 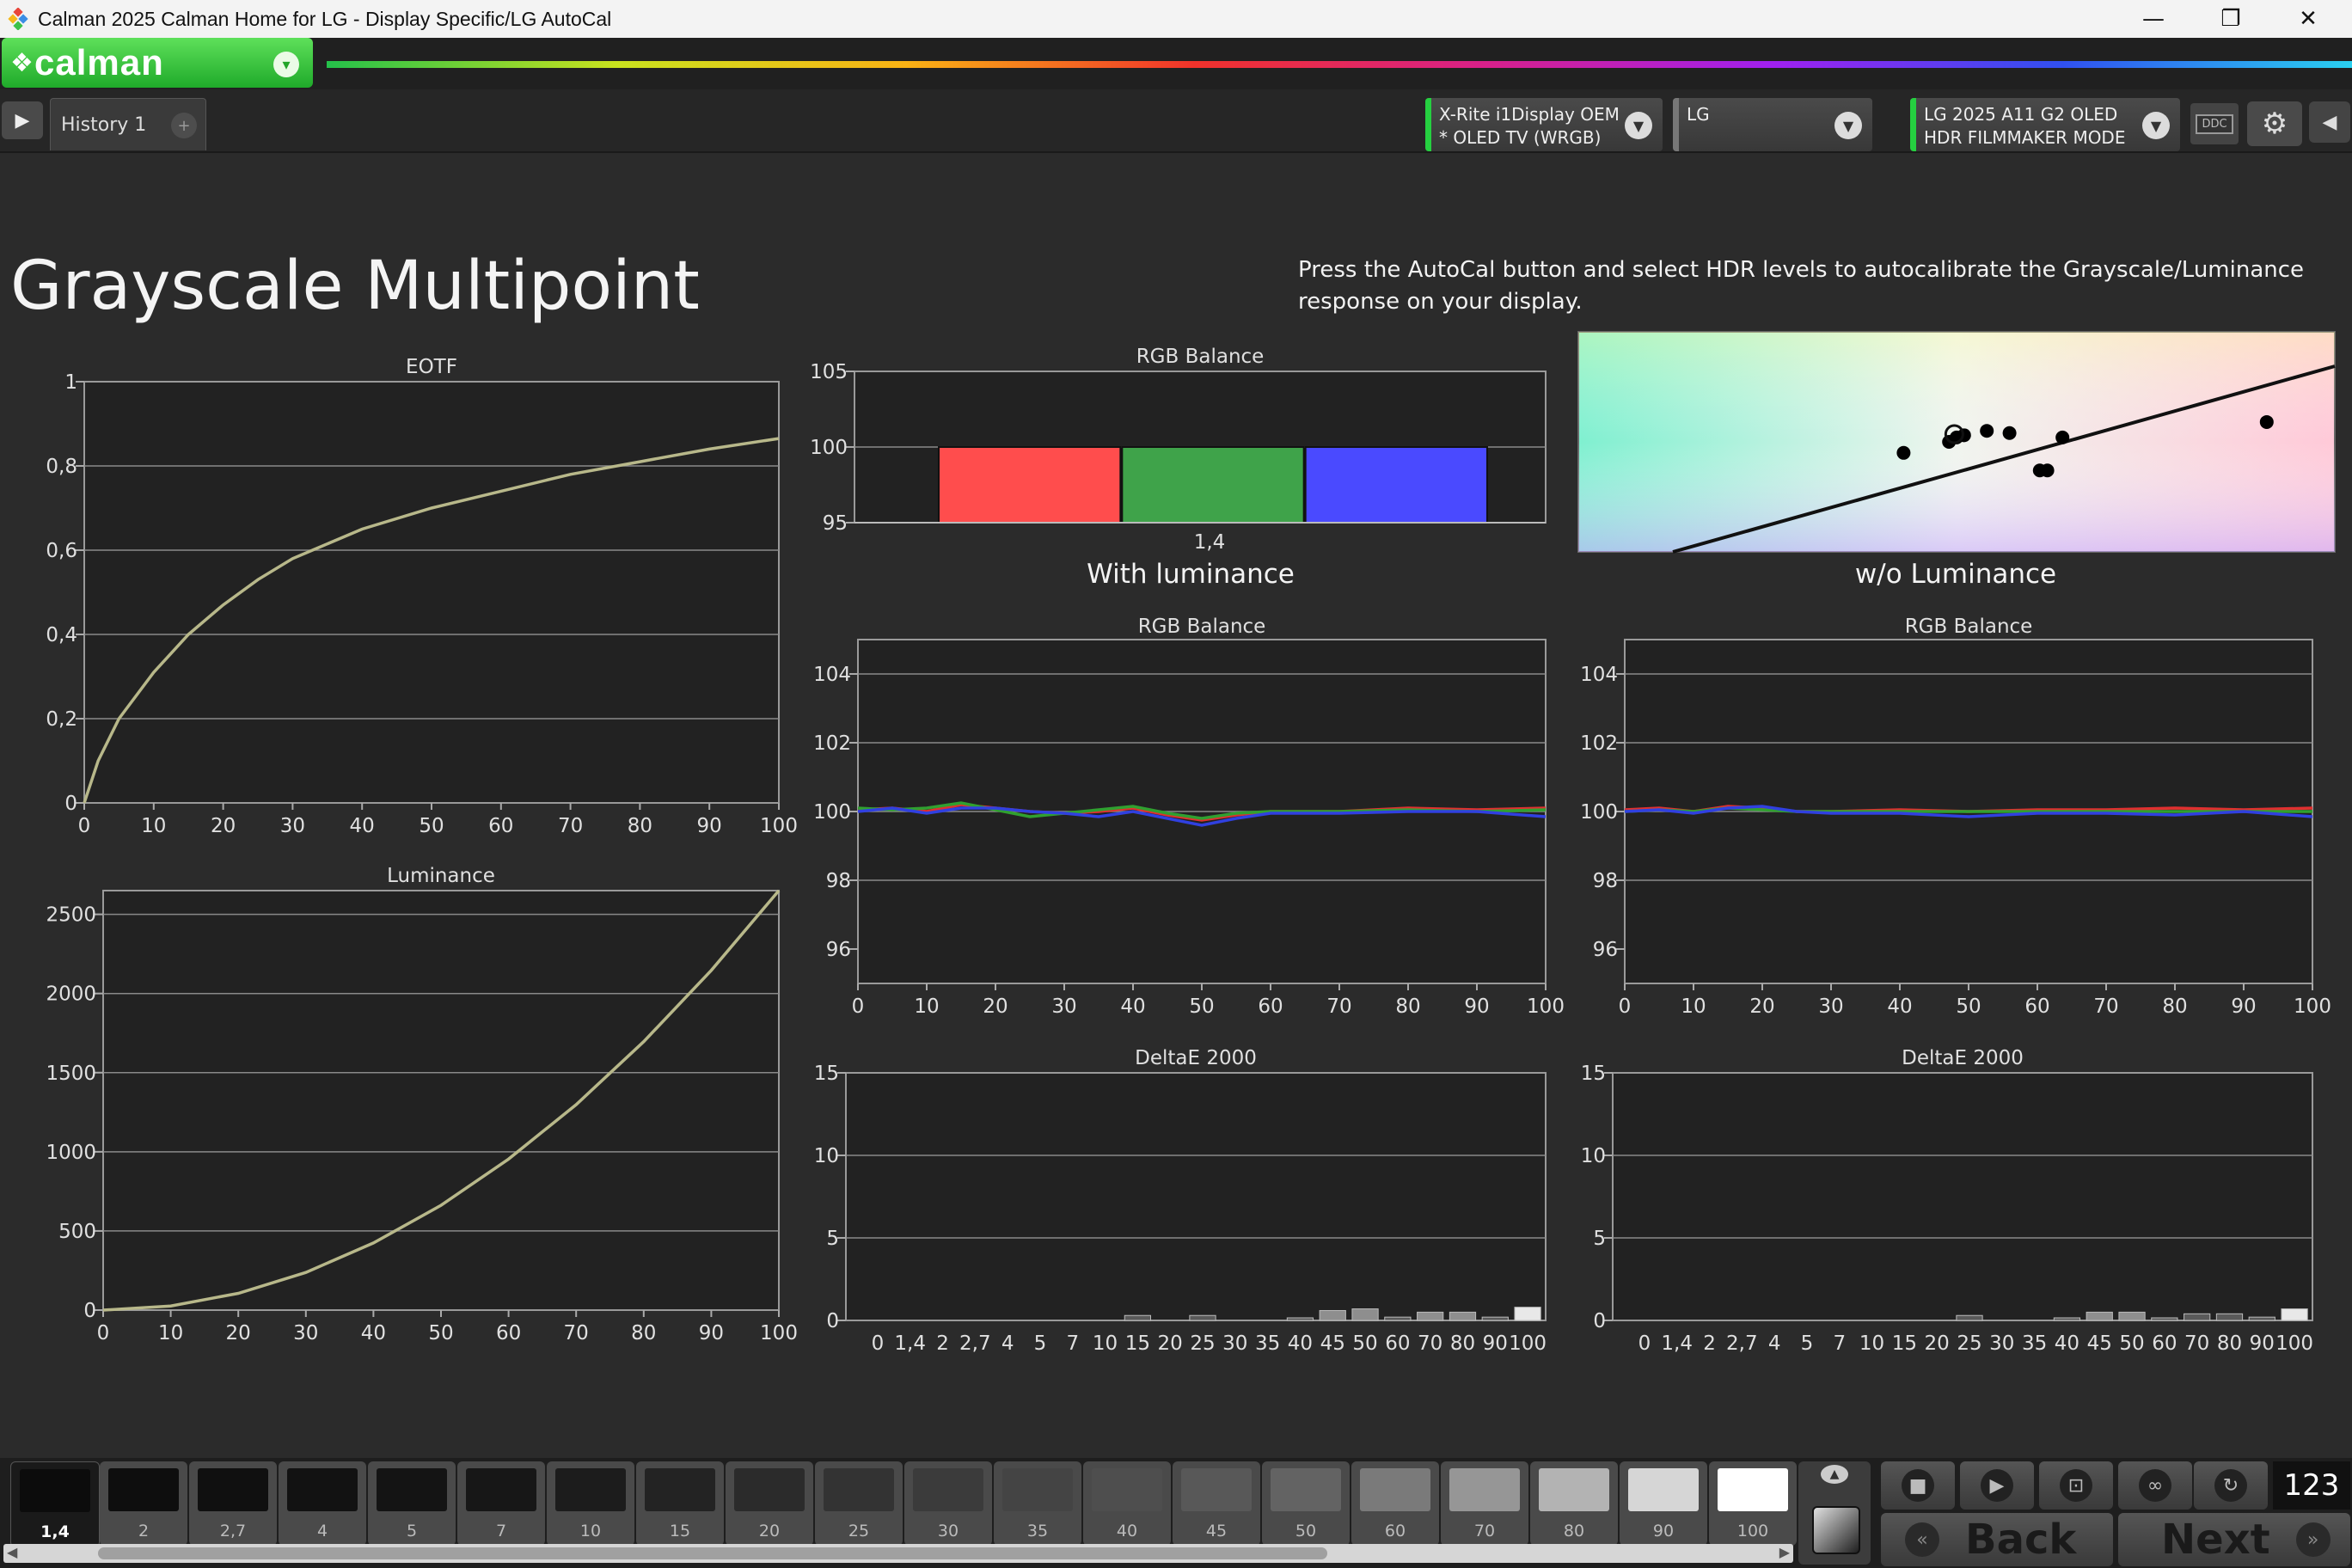 What do you see at coordinates (1216, 1503) in the screenshot?
I see `patch-45: 45` at bounding box center [1216, 1503].